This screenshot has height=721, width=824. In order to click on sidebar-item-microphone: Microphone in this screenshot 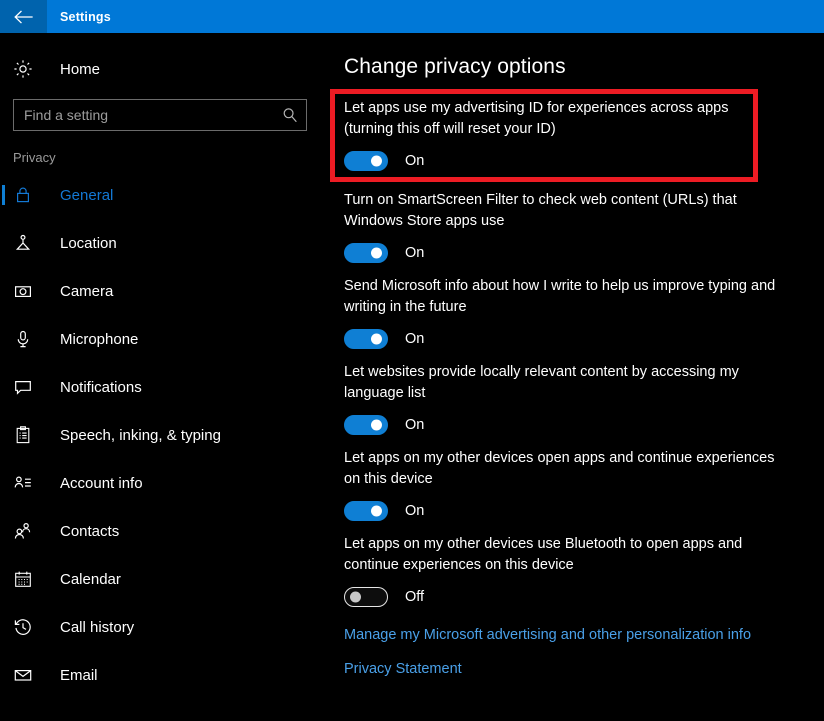, I will do `click(165, 339)`.